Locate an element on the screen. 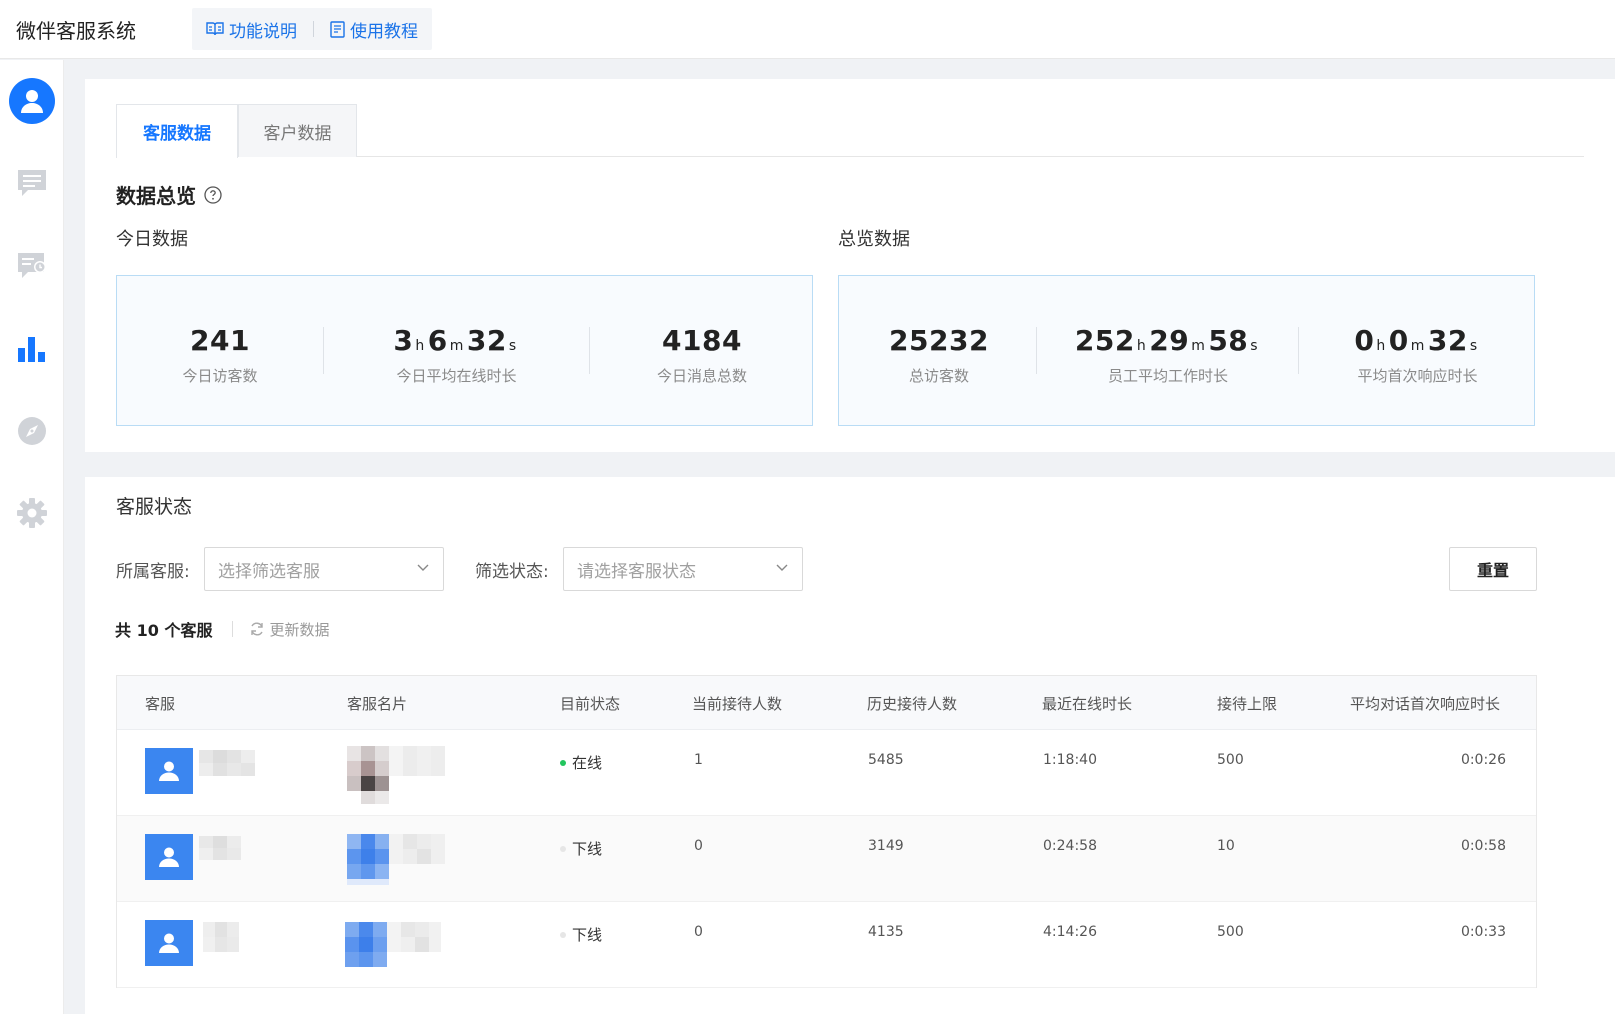 The image size is (1615, 1014). stat-label: 今日消息总数 is located at coordinates (701, 375).